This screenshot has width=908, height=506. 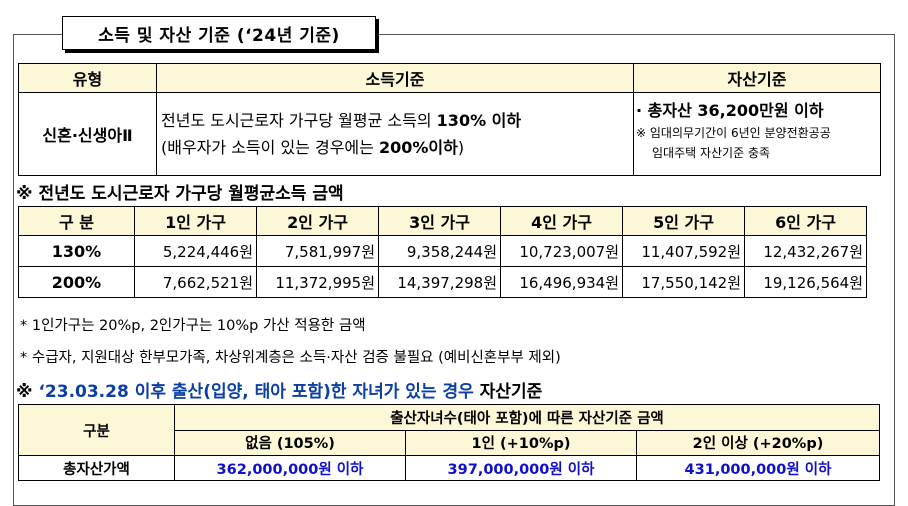 What do you see at coordinates (256, 392) in the screenshot?
I see `asset-heading-blue: ‘23.03.28 이후 출산(입양, 태아 포함)한 자녀가 있는 경우` at bounding box center [256, 392].